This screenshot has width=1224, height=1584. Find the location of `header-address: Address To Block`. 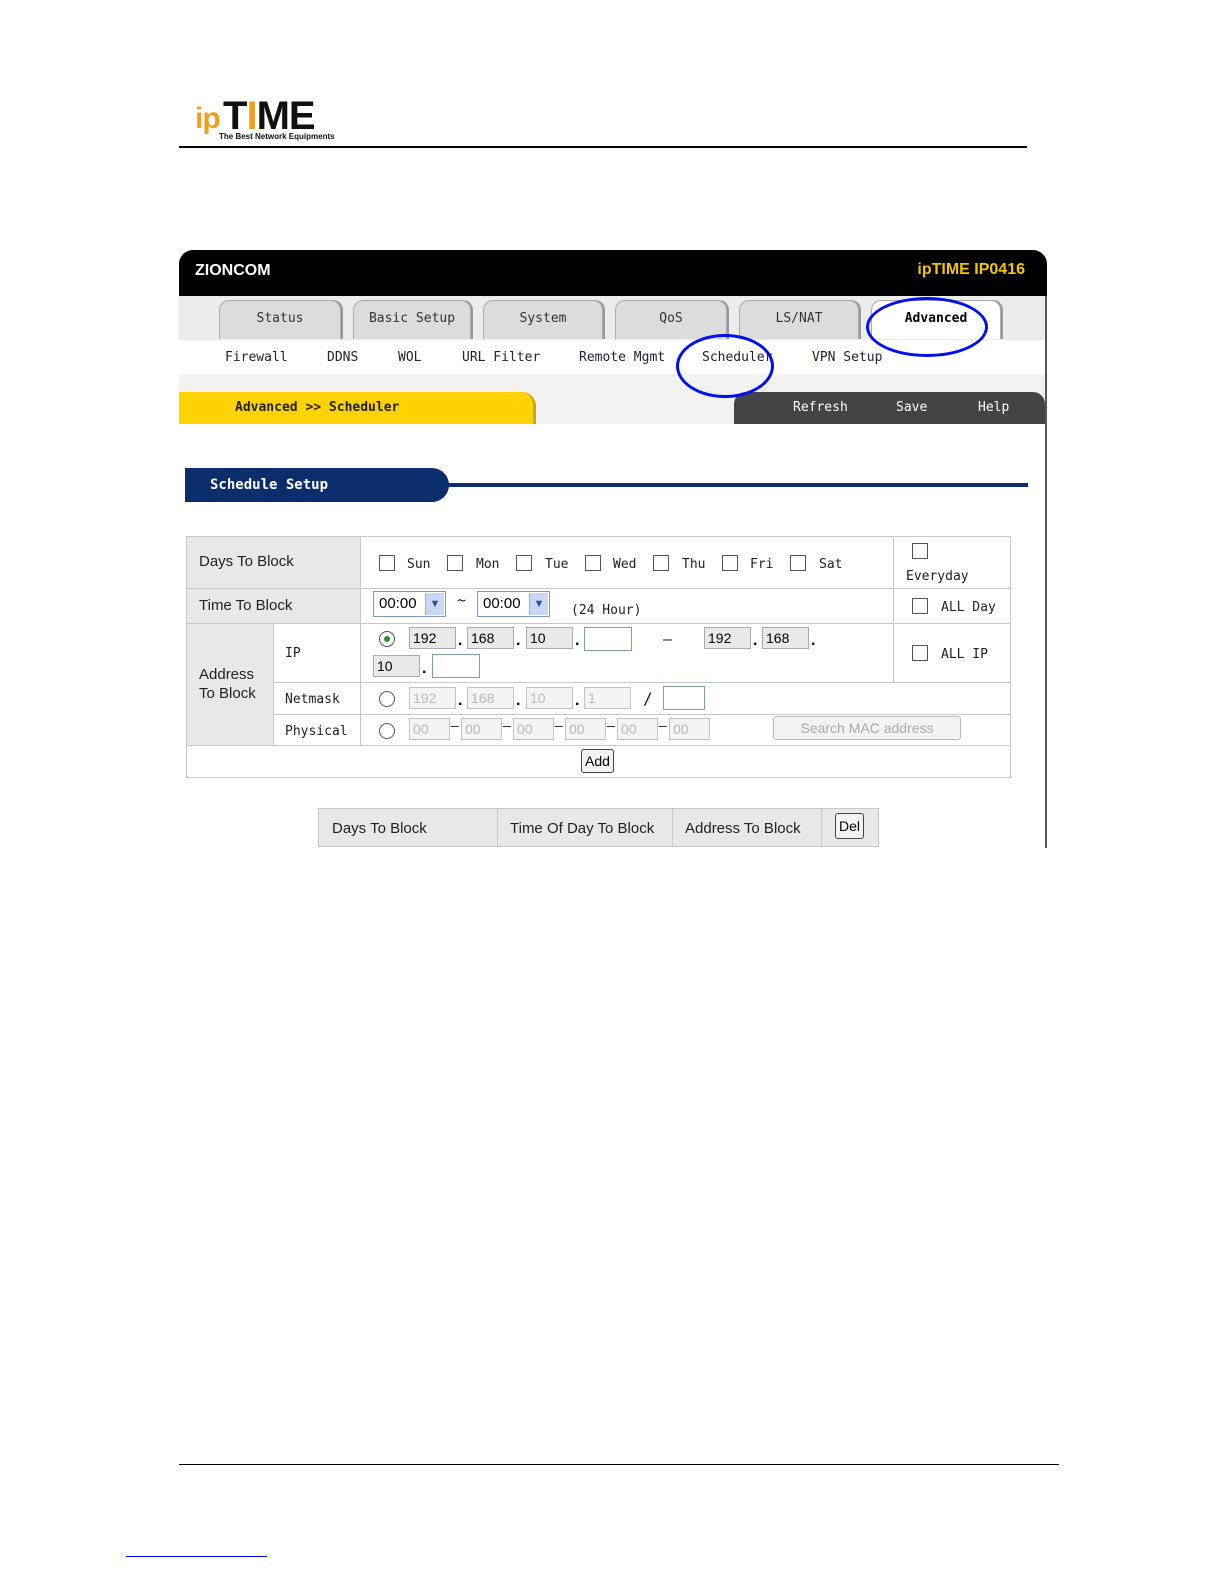

header-address: Address To Block is located at coordinates (747, 827).